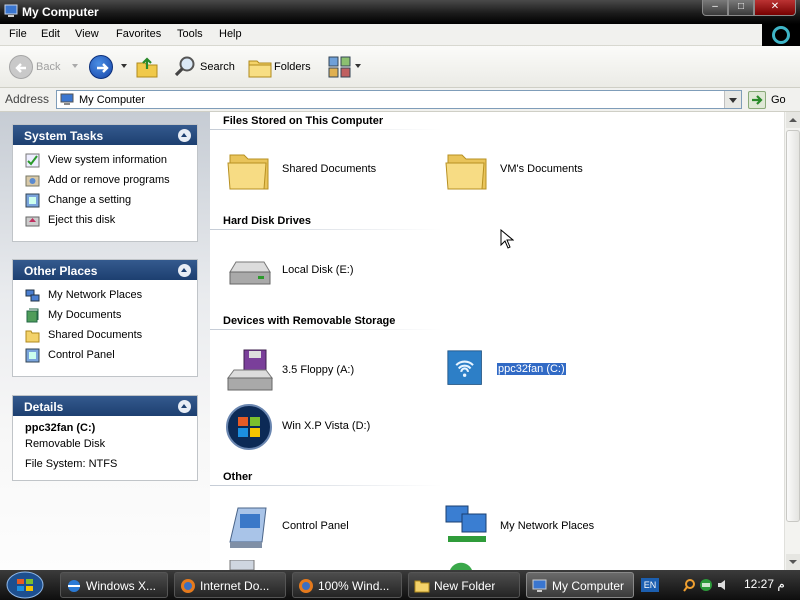 The image size is (800, 600). What do you see at coordinates (531, 369) in the screenshot?
I see `item-label: ppc32fan (C:)` at bounding box center [531, 369].